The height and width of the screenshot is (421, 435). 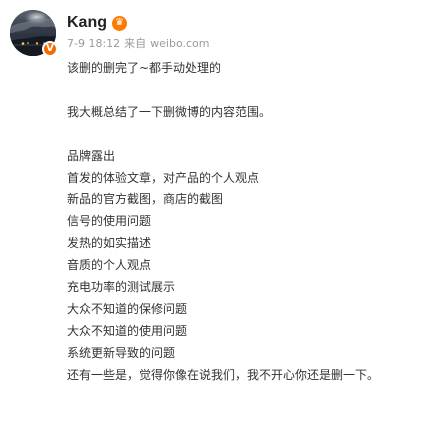 What do you see at coordinates (91, 155) in the screenshot?
I see `content-line-5: 品牌露出` at bounding box center [91, 155].